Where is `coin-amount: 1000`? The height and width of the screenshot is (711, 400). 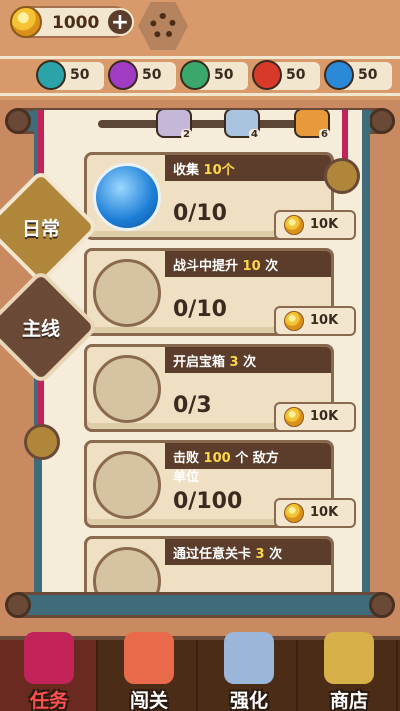
coin-amount: 1000 is located at coordinates (76, 23).